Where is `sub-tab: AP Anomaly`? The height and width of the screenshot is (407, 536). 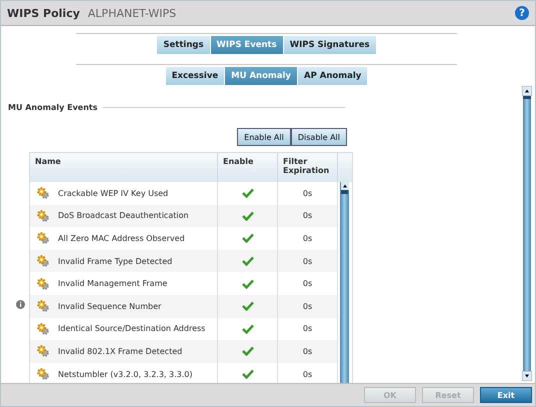
sub-tab: AP Anomaly is located at coordinates (333, 76).